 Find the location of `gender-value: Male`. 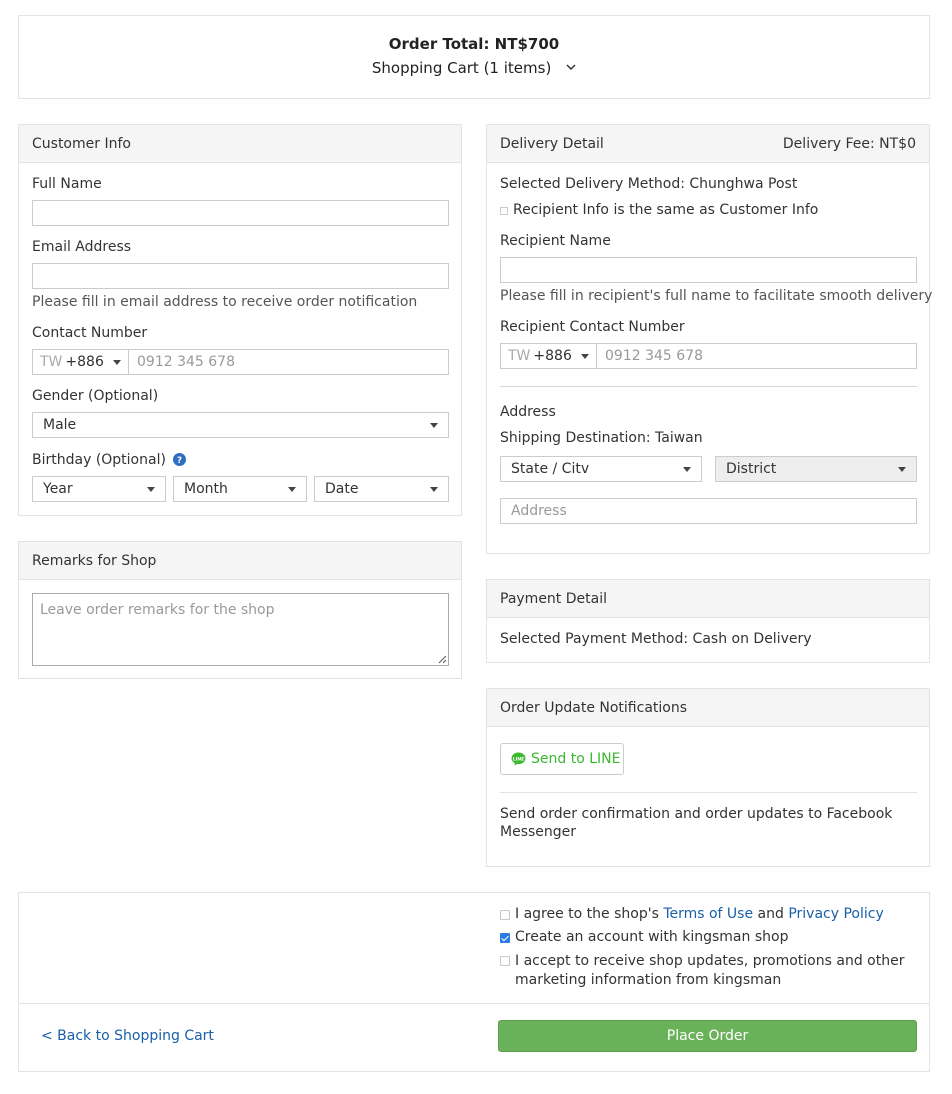

gender-value: Male is located at coordinates (60, 425).